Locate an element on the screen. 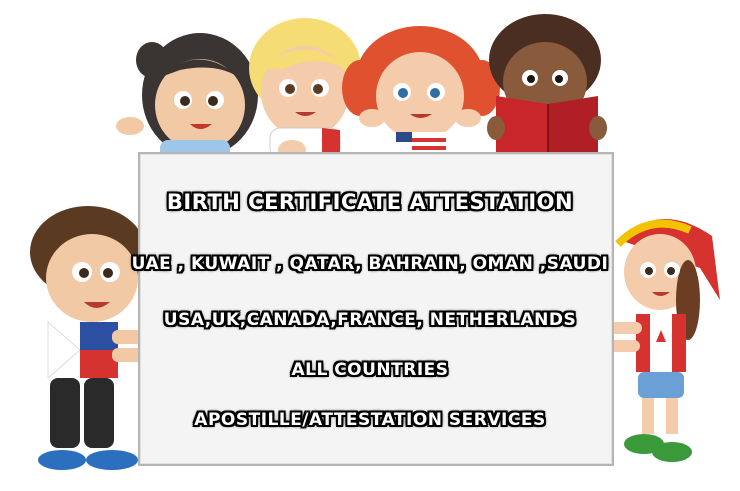  boy-curly-with-book-figure is located at coordinates (547, 89).